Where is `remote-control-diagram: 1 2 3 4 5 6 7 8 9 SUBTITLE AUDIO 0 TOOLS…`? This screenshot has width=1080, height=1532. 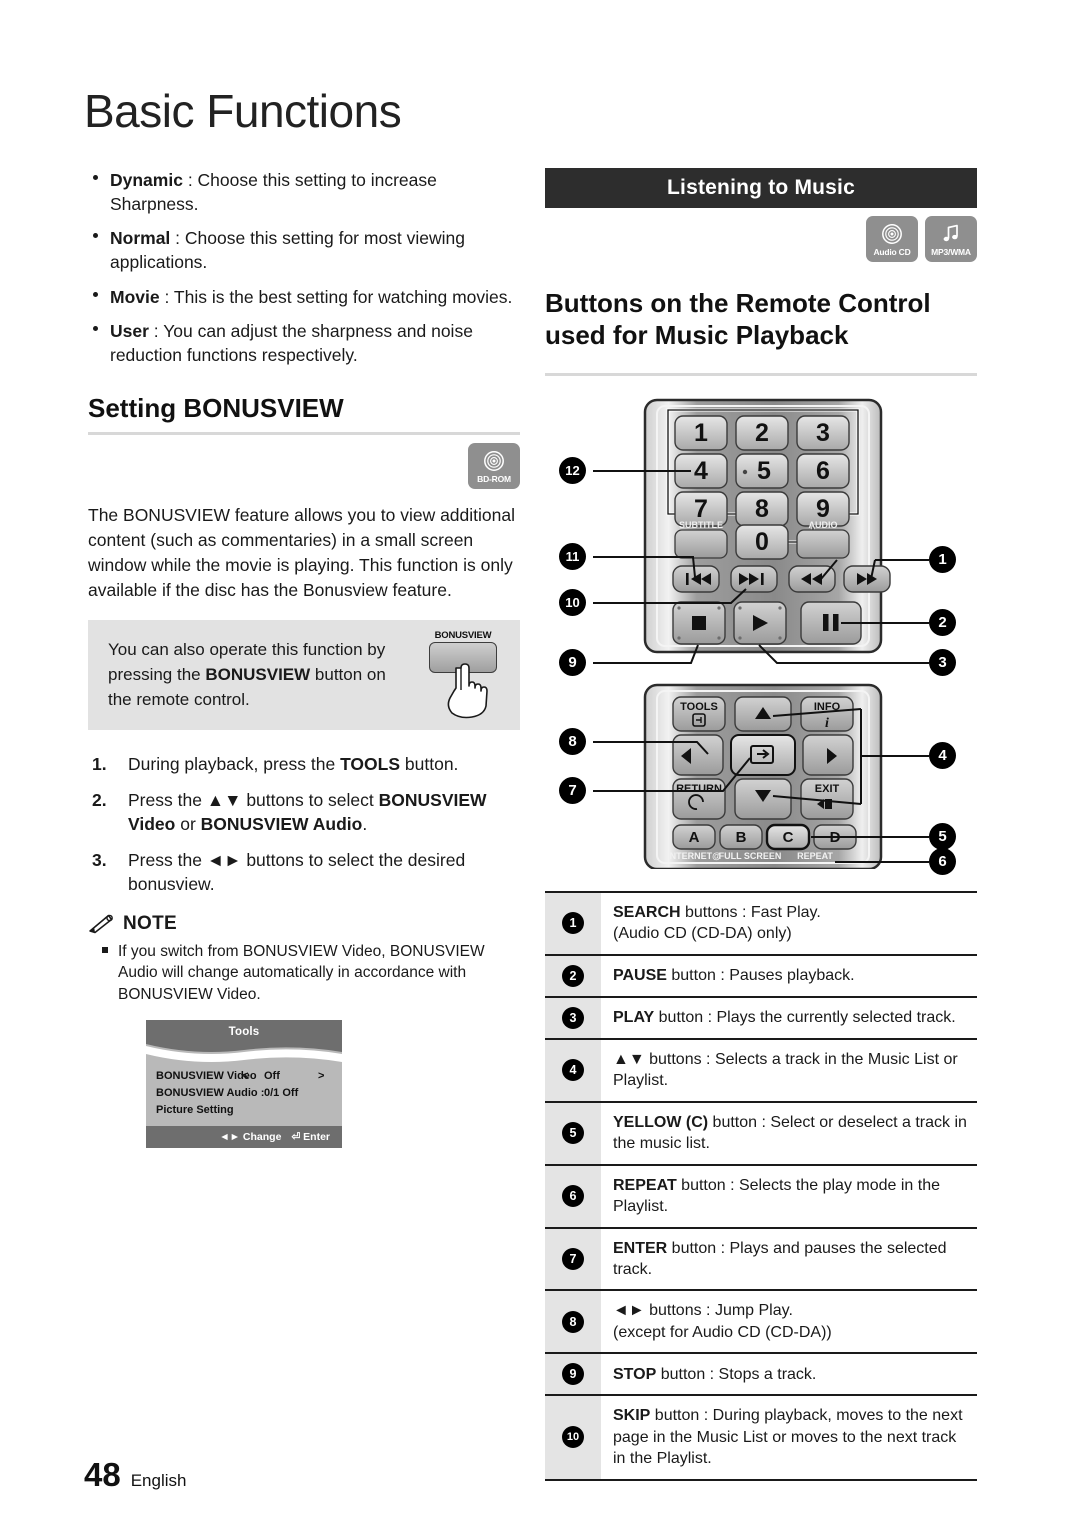
remote-control-diagram: 1 2 3 4 5 6 7 8 9 SUBTITLE AUDIO 0 TOOLS… is located at coordinates (761, 635).